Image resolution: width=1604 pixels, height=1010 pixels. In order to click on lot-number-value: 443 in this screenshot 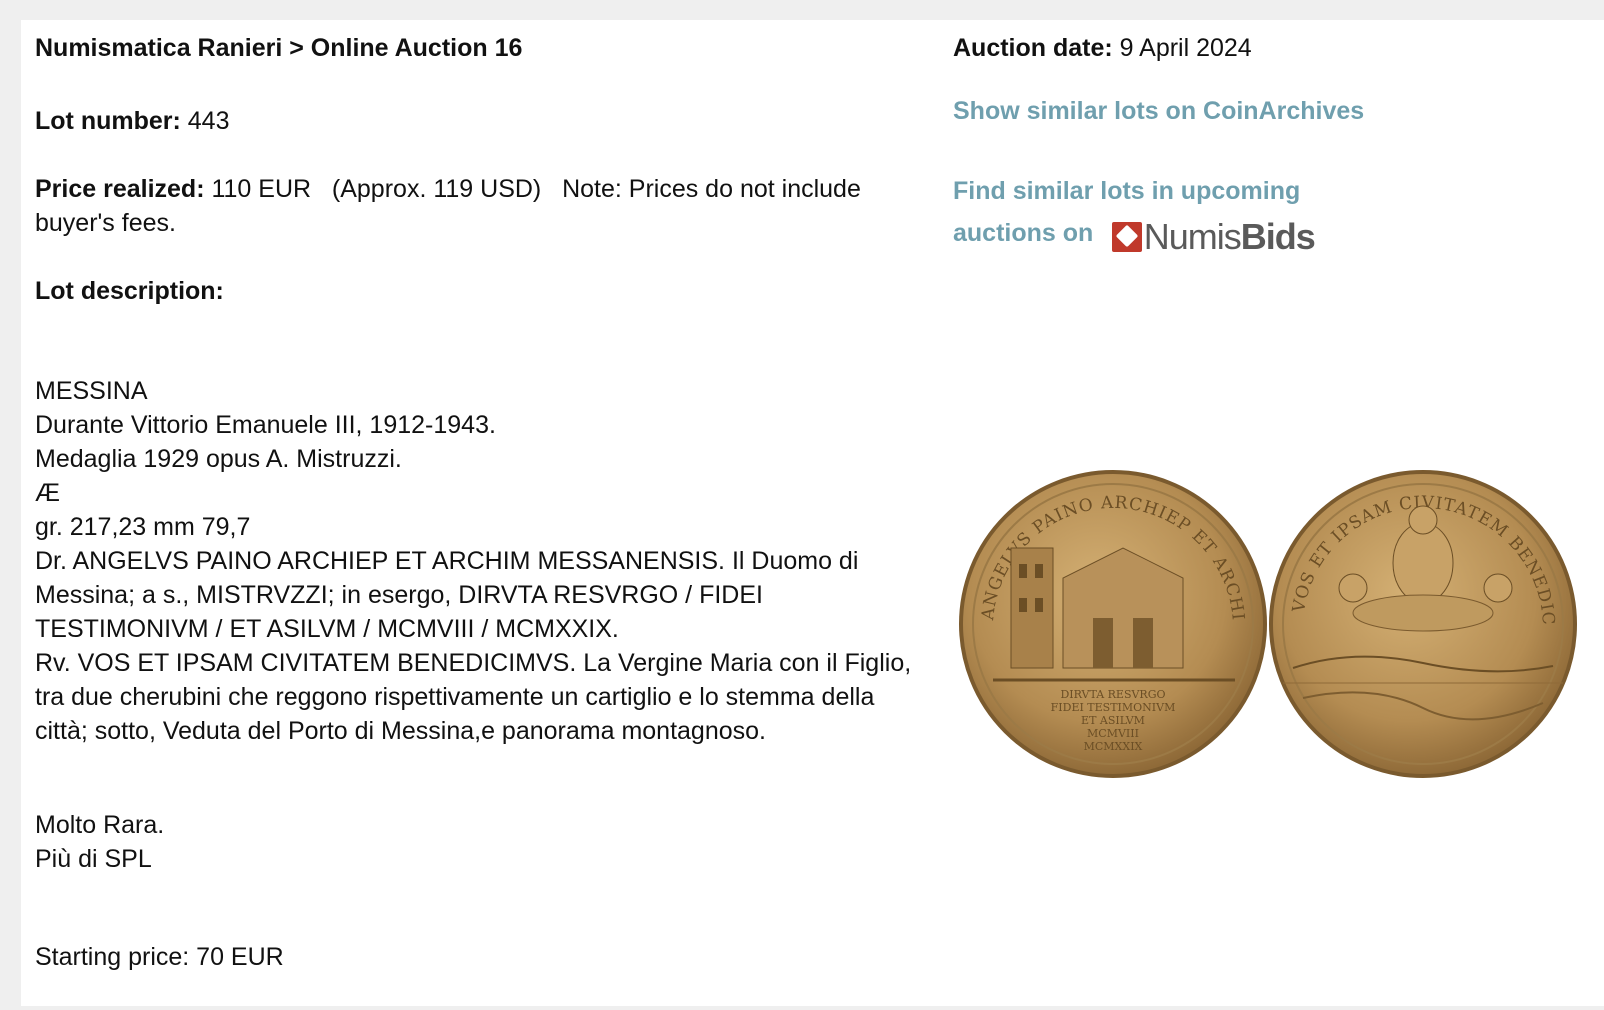, I will do `click(208, 121)`.